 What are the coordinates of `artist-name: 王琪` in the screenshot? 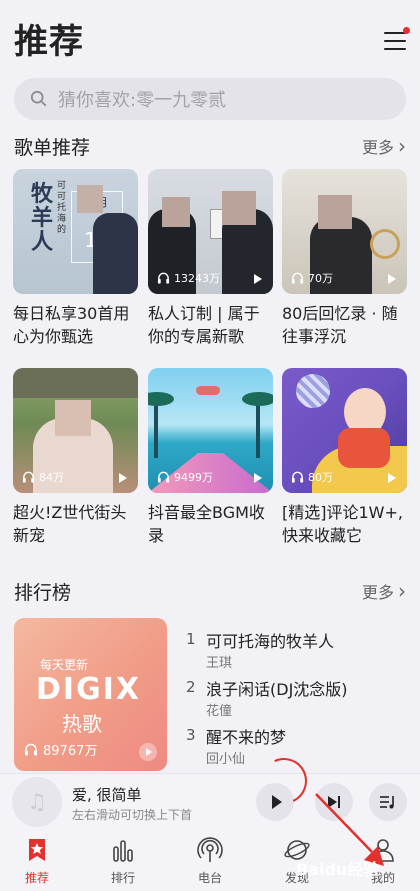 It's located at (219, 663).